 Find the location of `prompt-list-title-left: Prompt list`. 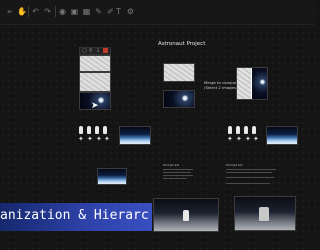

prompt-list-title-left: Prompt list is located at coordinates (171, 165).